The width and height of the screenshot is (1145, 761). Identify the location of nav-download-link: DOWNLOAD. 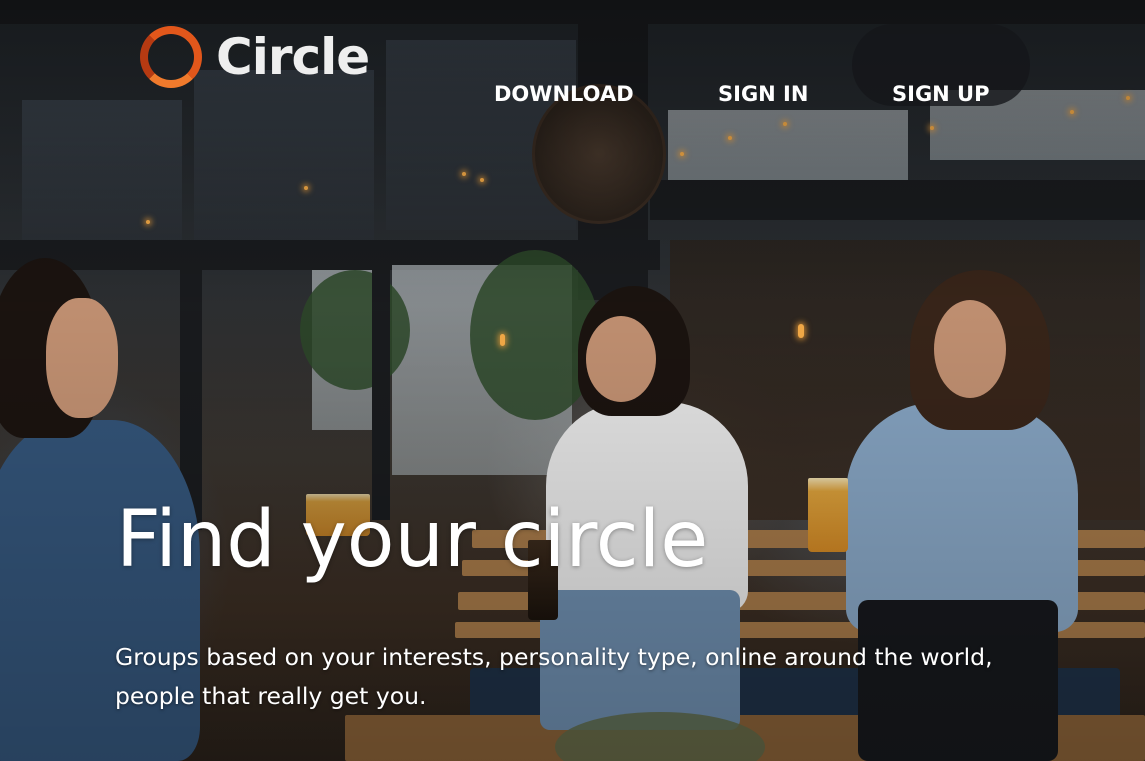
(564, 94).